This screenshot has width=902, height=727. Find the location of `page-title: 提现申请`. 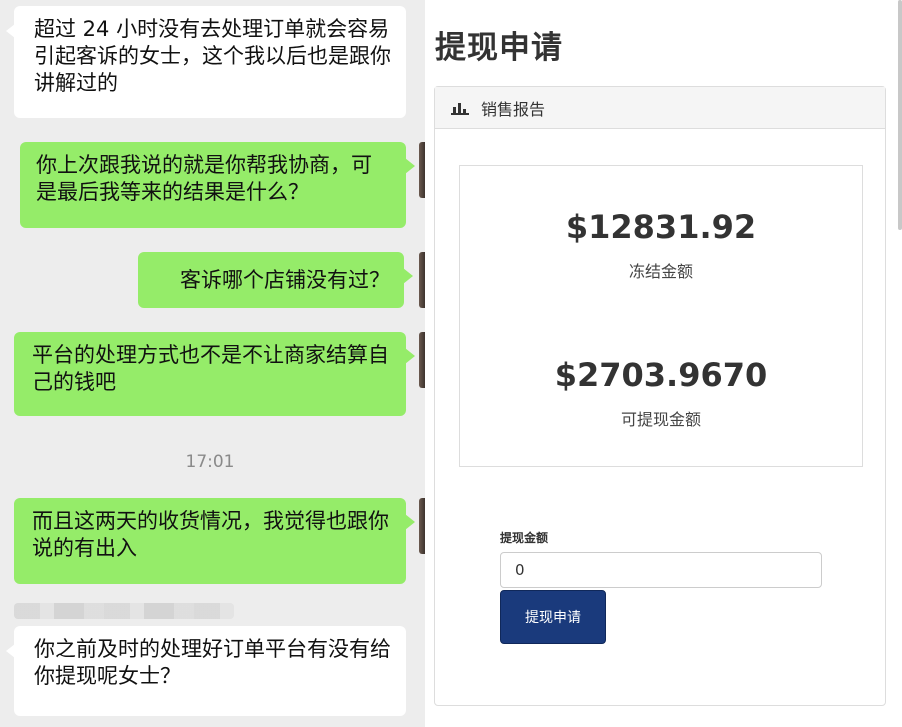

page-title: 提现申请 is located at coordinates (499, 44).